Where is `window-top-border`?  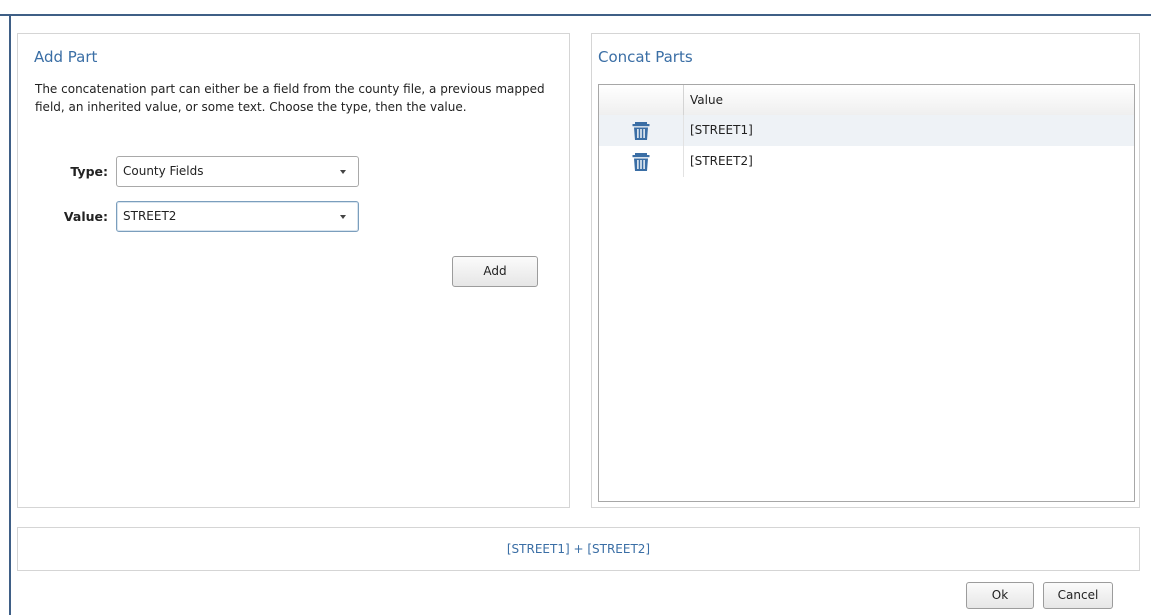 window-top-border is located at coordinates (575, 15).